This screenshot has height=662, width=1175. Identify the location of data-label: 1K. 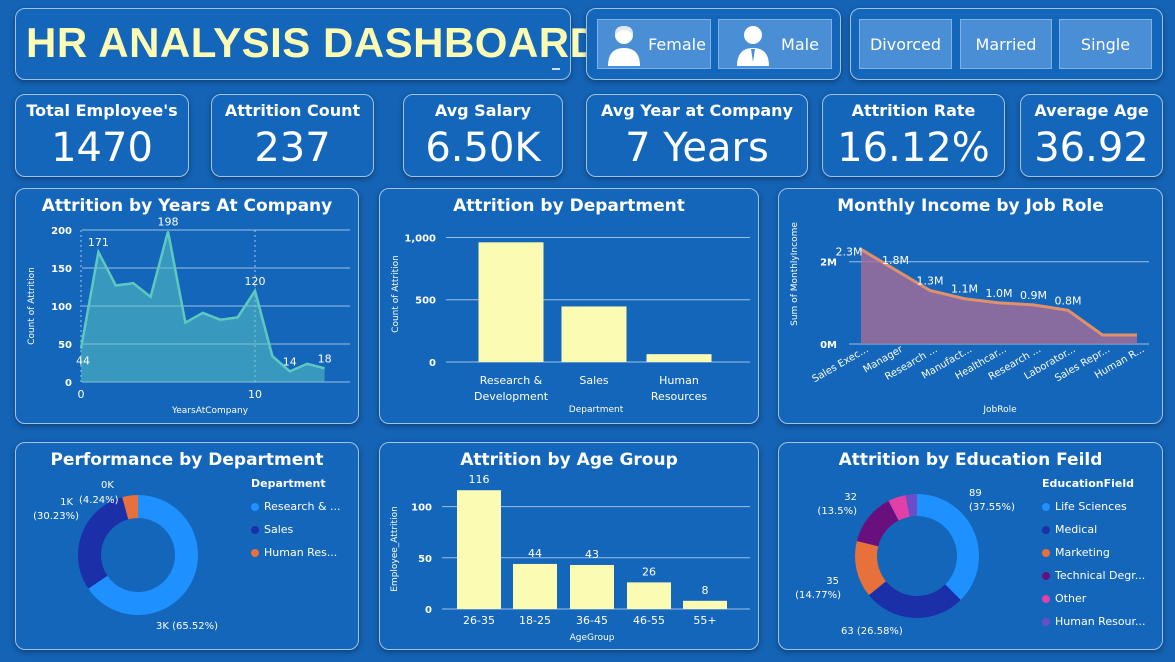
(66, 502).